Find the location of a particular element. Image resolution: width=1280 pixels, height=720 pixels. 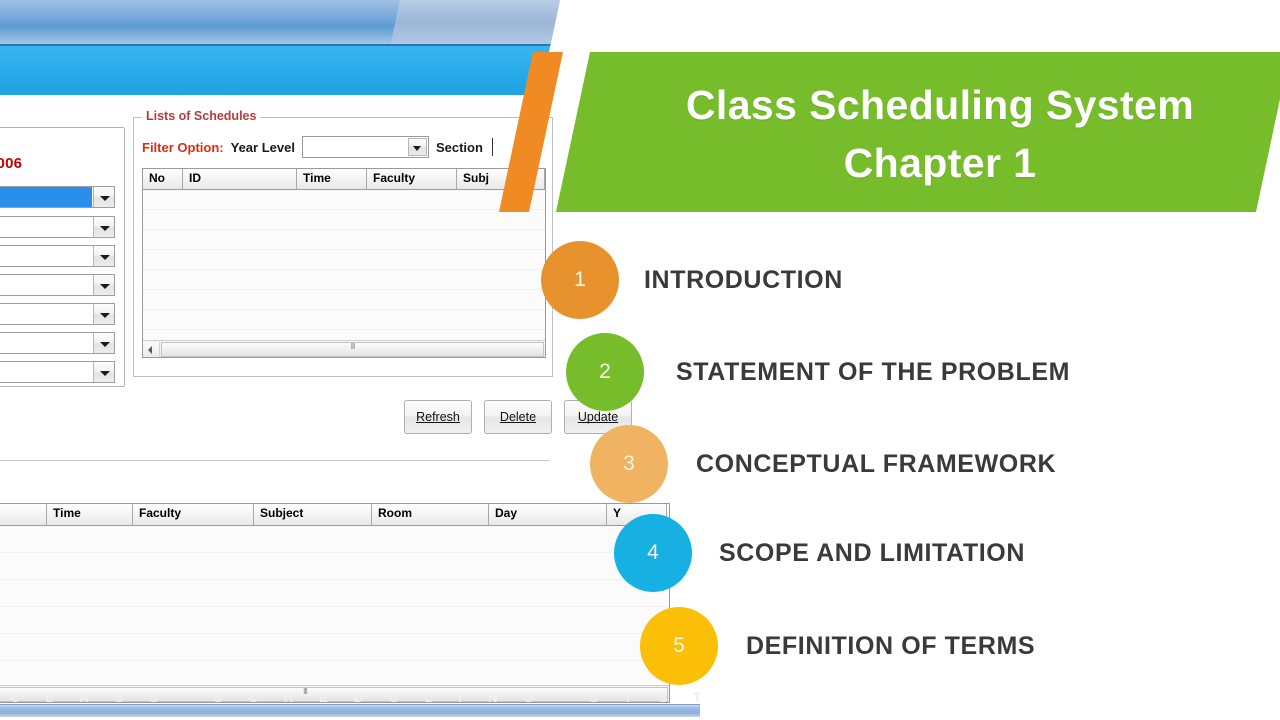

agenda-number-1: 1 is located at coordinates (580, 279).